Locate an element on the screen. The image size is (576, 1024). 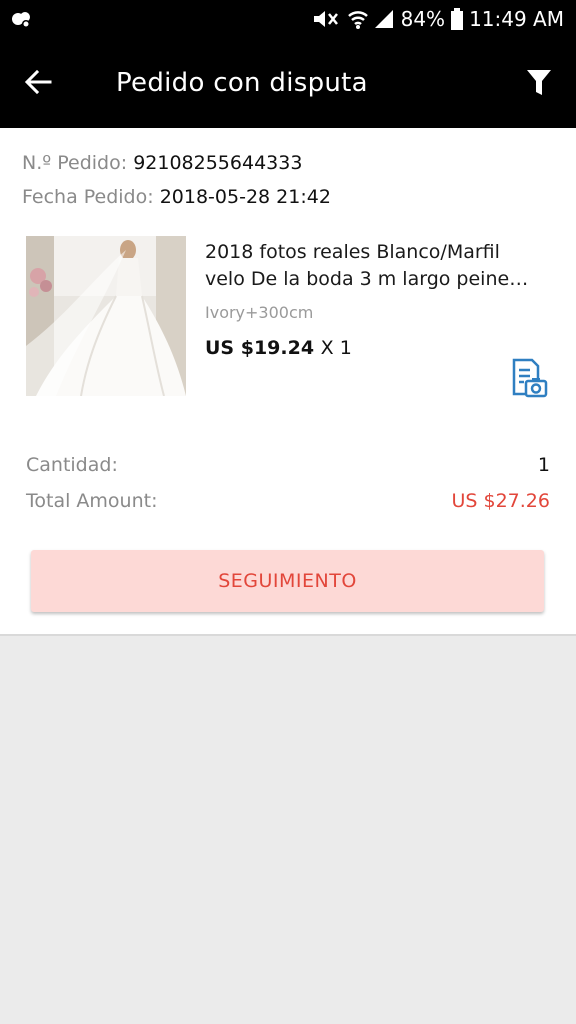
product-variant: Ivory+300cm is located at coordinates (259, 312).